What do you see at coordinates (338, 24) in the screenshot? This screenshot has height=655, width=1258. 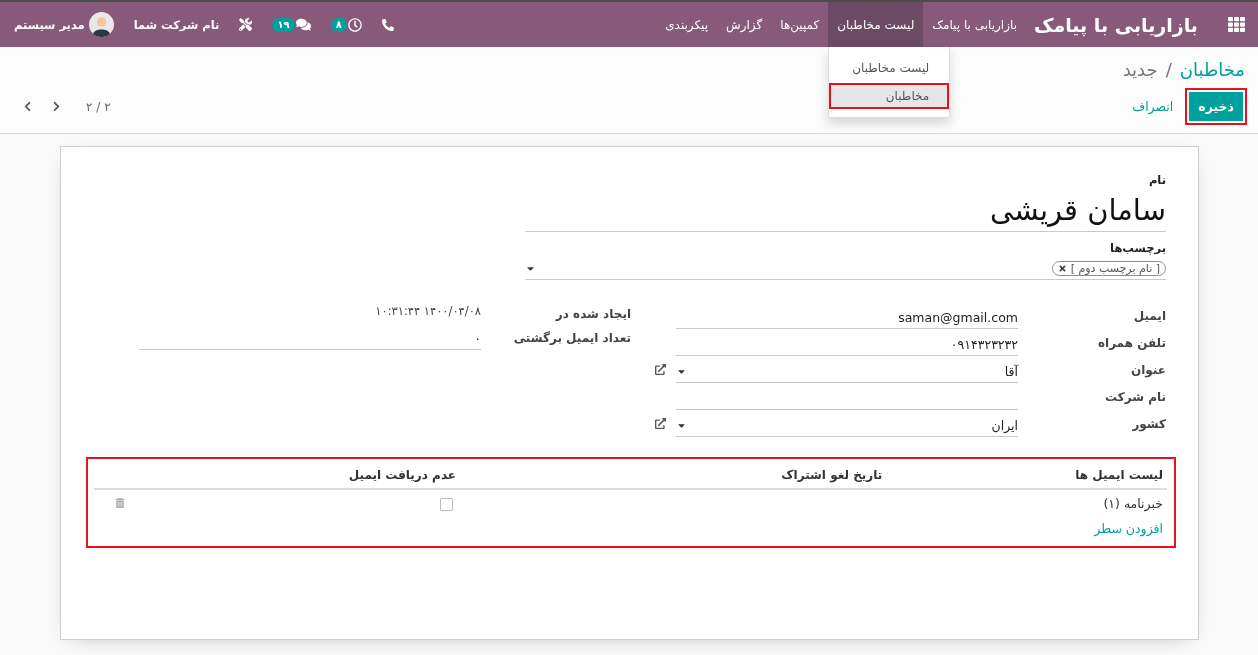 I see `activity-count-badge: ۸` at bounding box center [338, 24].